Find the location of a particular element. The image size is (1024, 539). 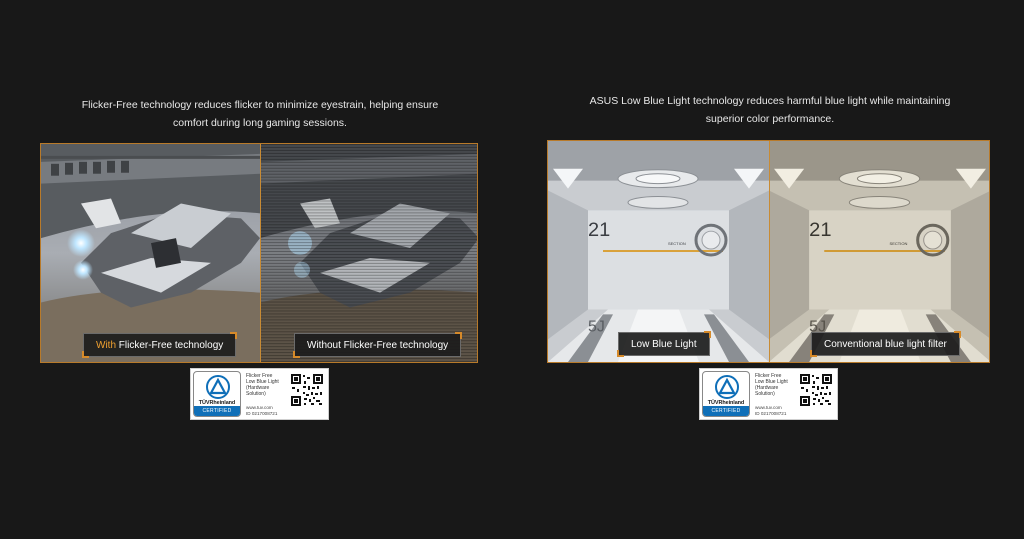

label-text: Low Blue Light is located at coordinates (664, 344).